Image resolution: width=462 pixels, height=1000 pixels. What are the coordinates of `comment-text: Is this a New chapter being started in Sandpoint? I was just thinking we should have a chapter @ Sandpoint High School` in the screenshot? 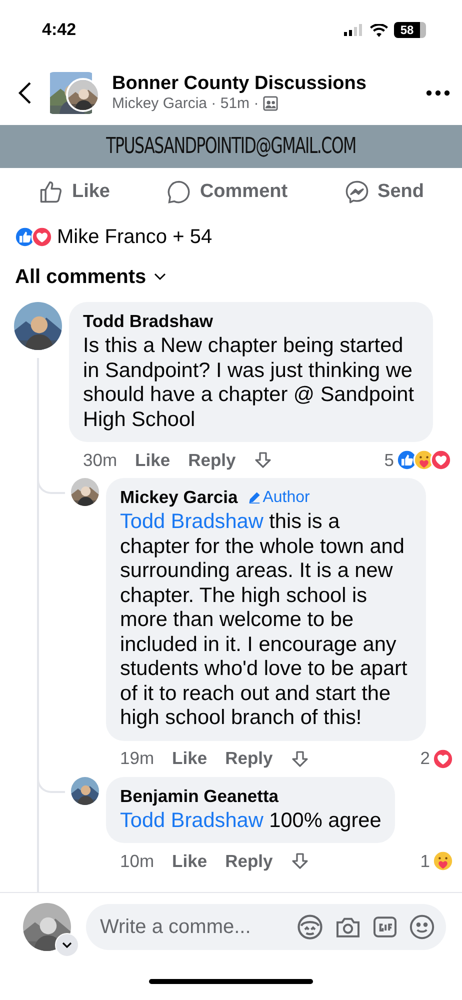 It's located at (249, 383).